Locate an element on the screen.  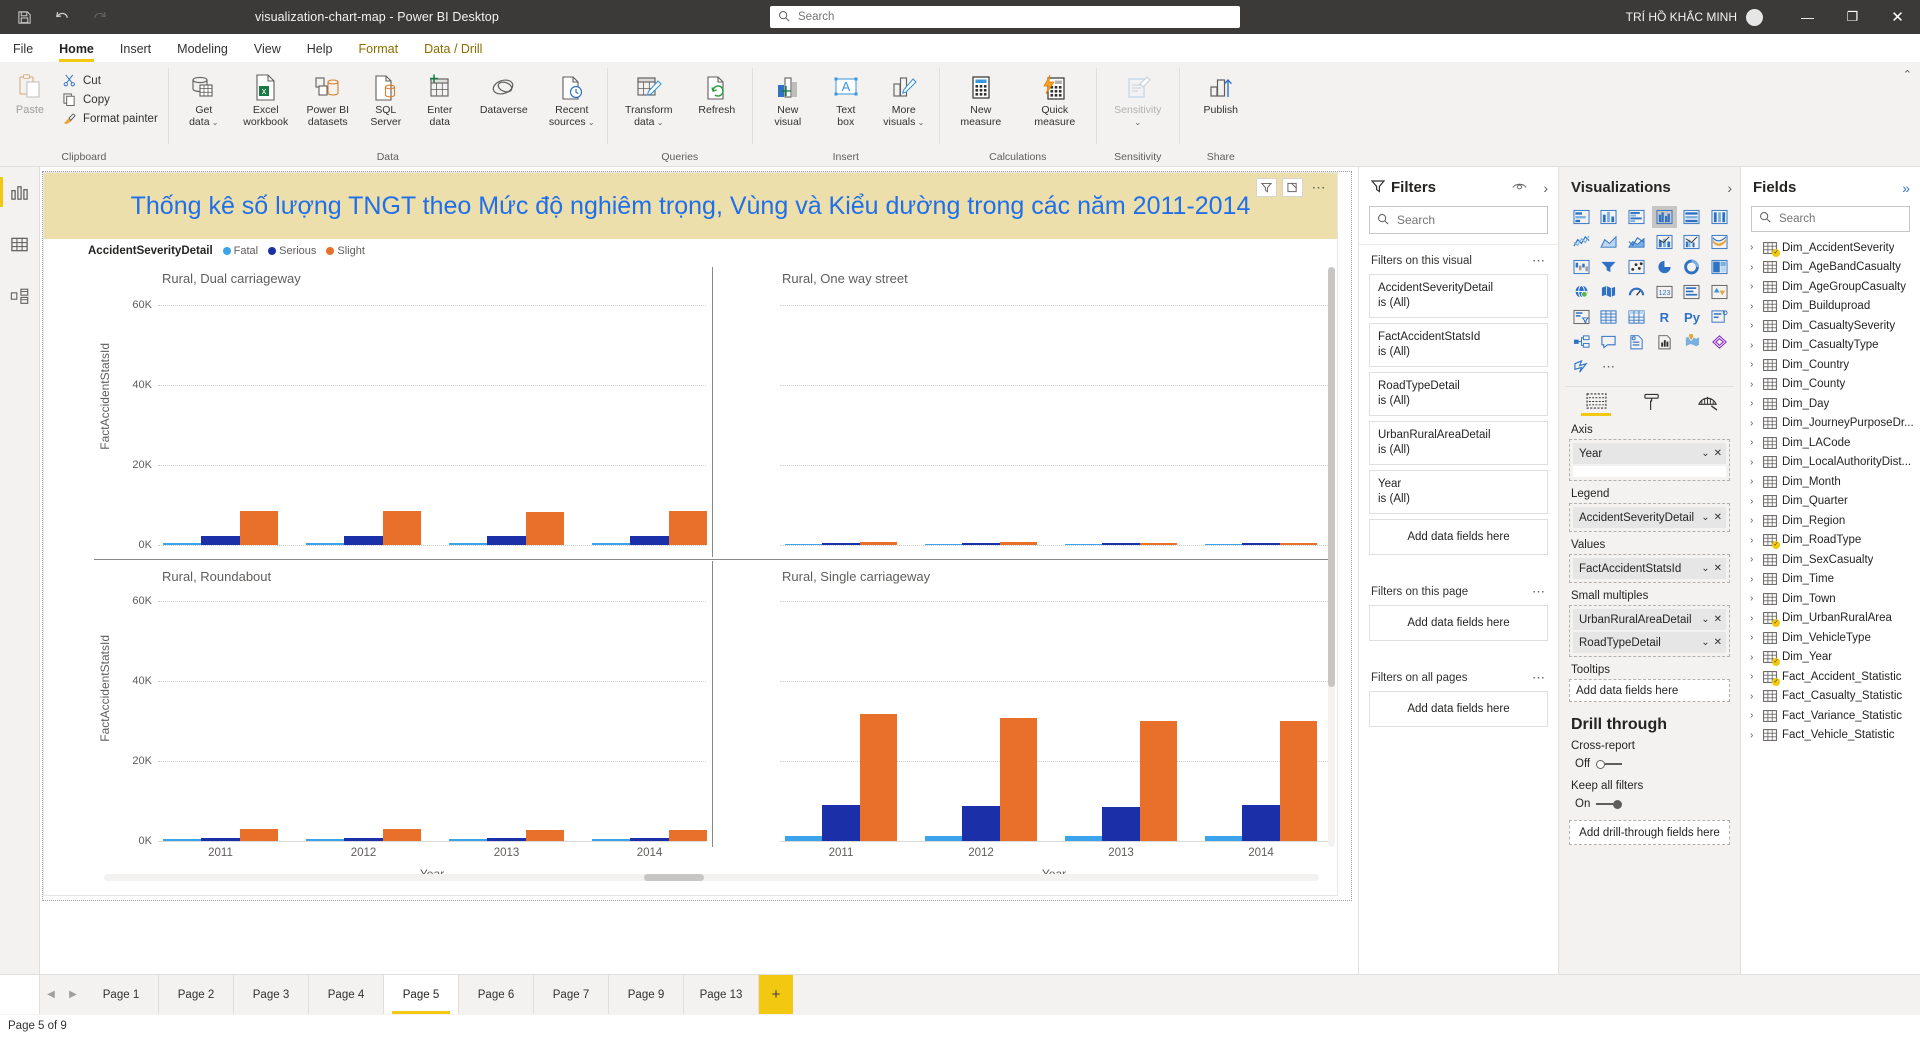
card-icon: 123 is located at coordinates (1664, 292).